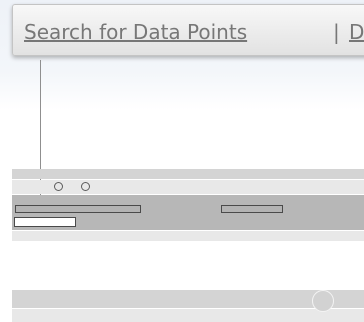 The height and width of the screenshot is (322, 364). Describe the element at coordinates (45, 222) in the screenshot. I see `text-field` at that location.